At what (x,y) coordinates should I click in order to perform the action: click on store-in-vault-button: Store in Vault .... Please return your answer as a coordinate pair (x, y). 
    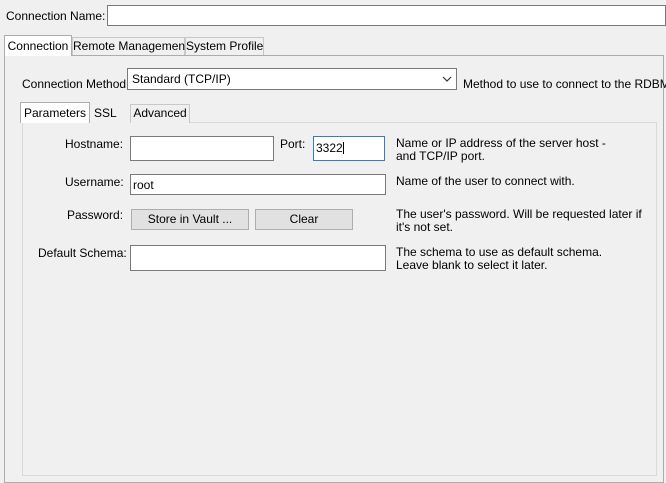
    Looking at the image, I should click on (190, 219).